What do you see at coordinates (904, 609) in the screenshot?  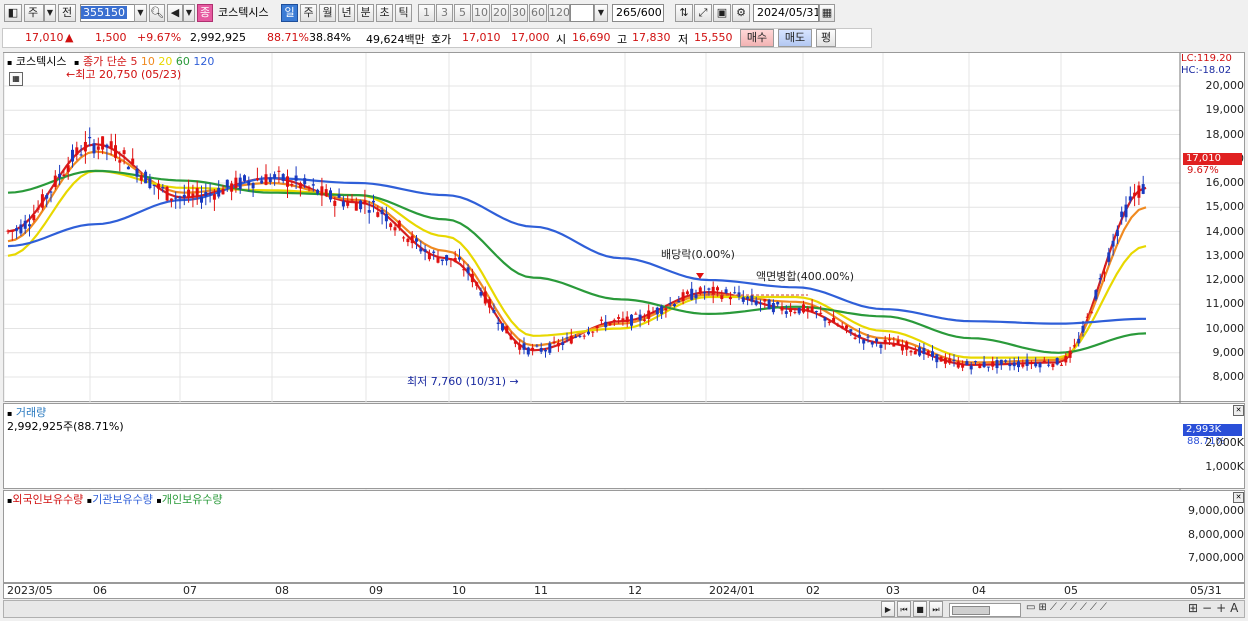 I see `scroll-start-icon: ⏮` at bounding box center [904, 609].